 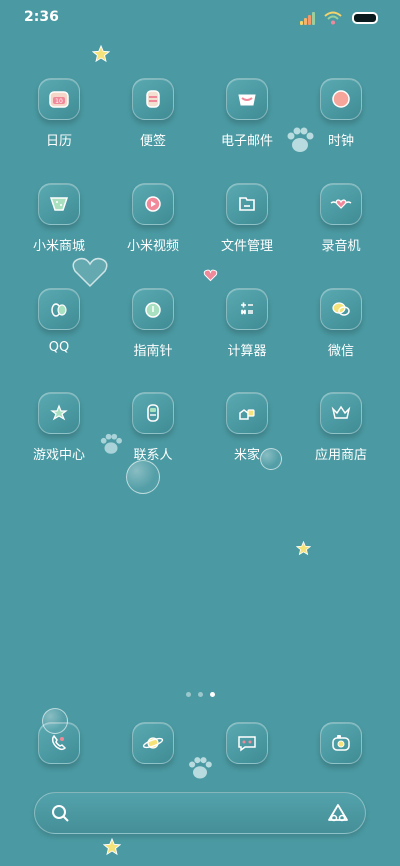 What do you see at coordinates (340, 455) in the screenshot?
I see `app-label: 应用商店` at bounding box center [340, 455].